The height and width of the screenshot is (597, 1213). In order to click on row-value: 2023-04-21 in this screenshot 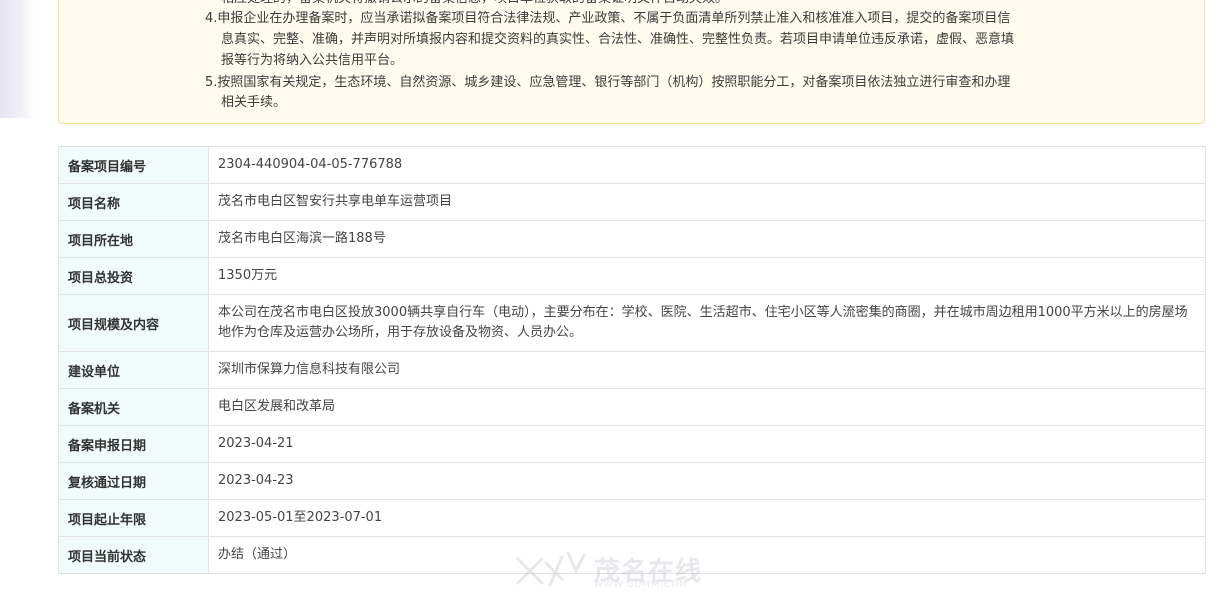, I will do `click(707, 444)`.